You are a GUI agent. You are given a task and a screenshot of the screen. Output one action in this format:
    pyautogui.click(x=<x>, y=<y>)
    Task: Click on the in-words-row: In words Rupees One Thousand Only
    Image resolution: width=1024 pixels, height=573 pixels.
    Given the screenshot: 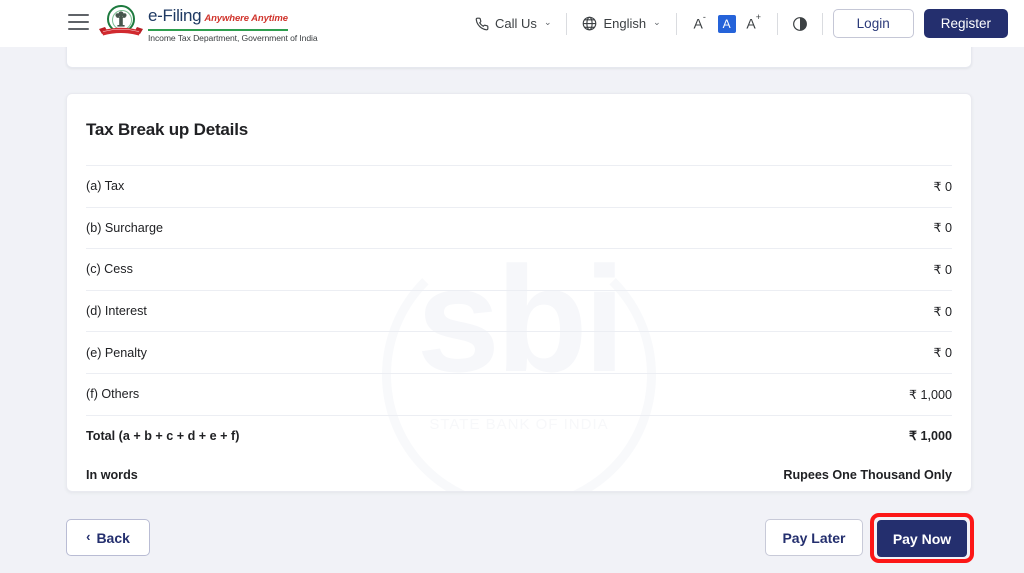 What is the action you would take?
    pyautogui.click(x=519, y=473)
    